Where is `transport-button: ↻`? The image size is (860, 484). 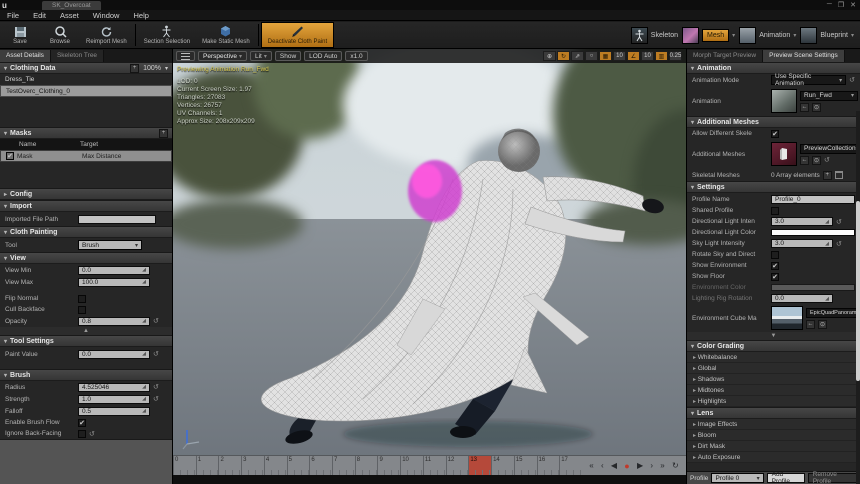
transport-button: ↻ is located at coordinates (675, 466).